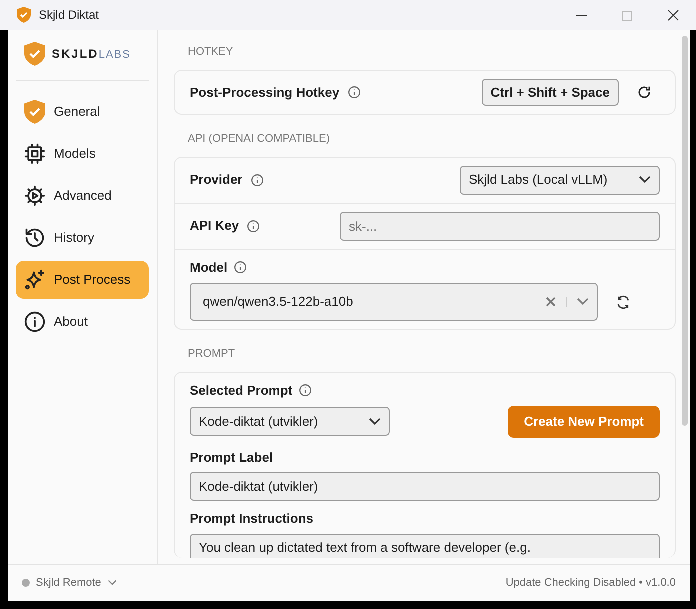 This screenshot has height=609, width=696. Describe the element at coordinates (394, 302) in the screenshot. I see `model-combobox: qwen/qwen3.5-122b-a10b` at that location.